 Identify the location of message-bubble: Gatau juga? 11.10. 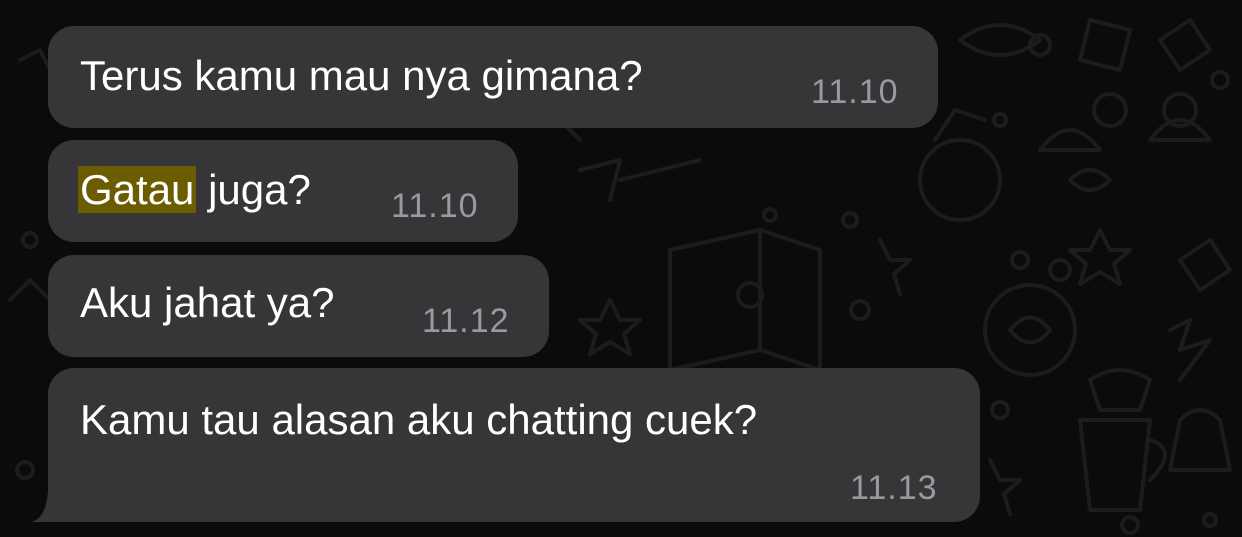
(283, 191).